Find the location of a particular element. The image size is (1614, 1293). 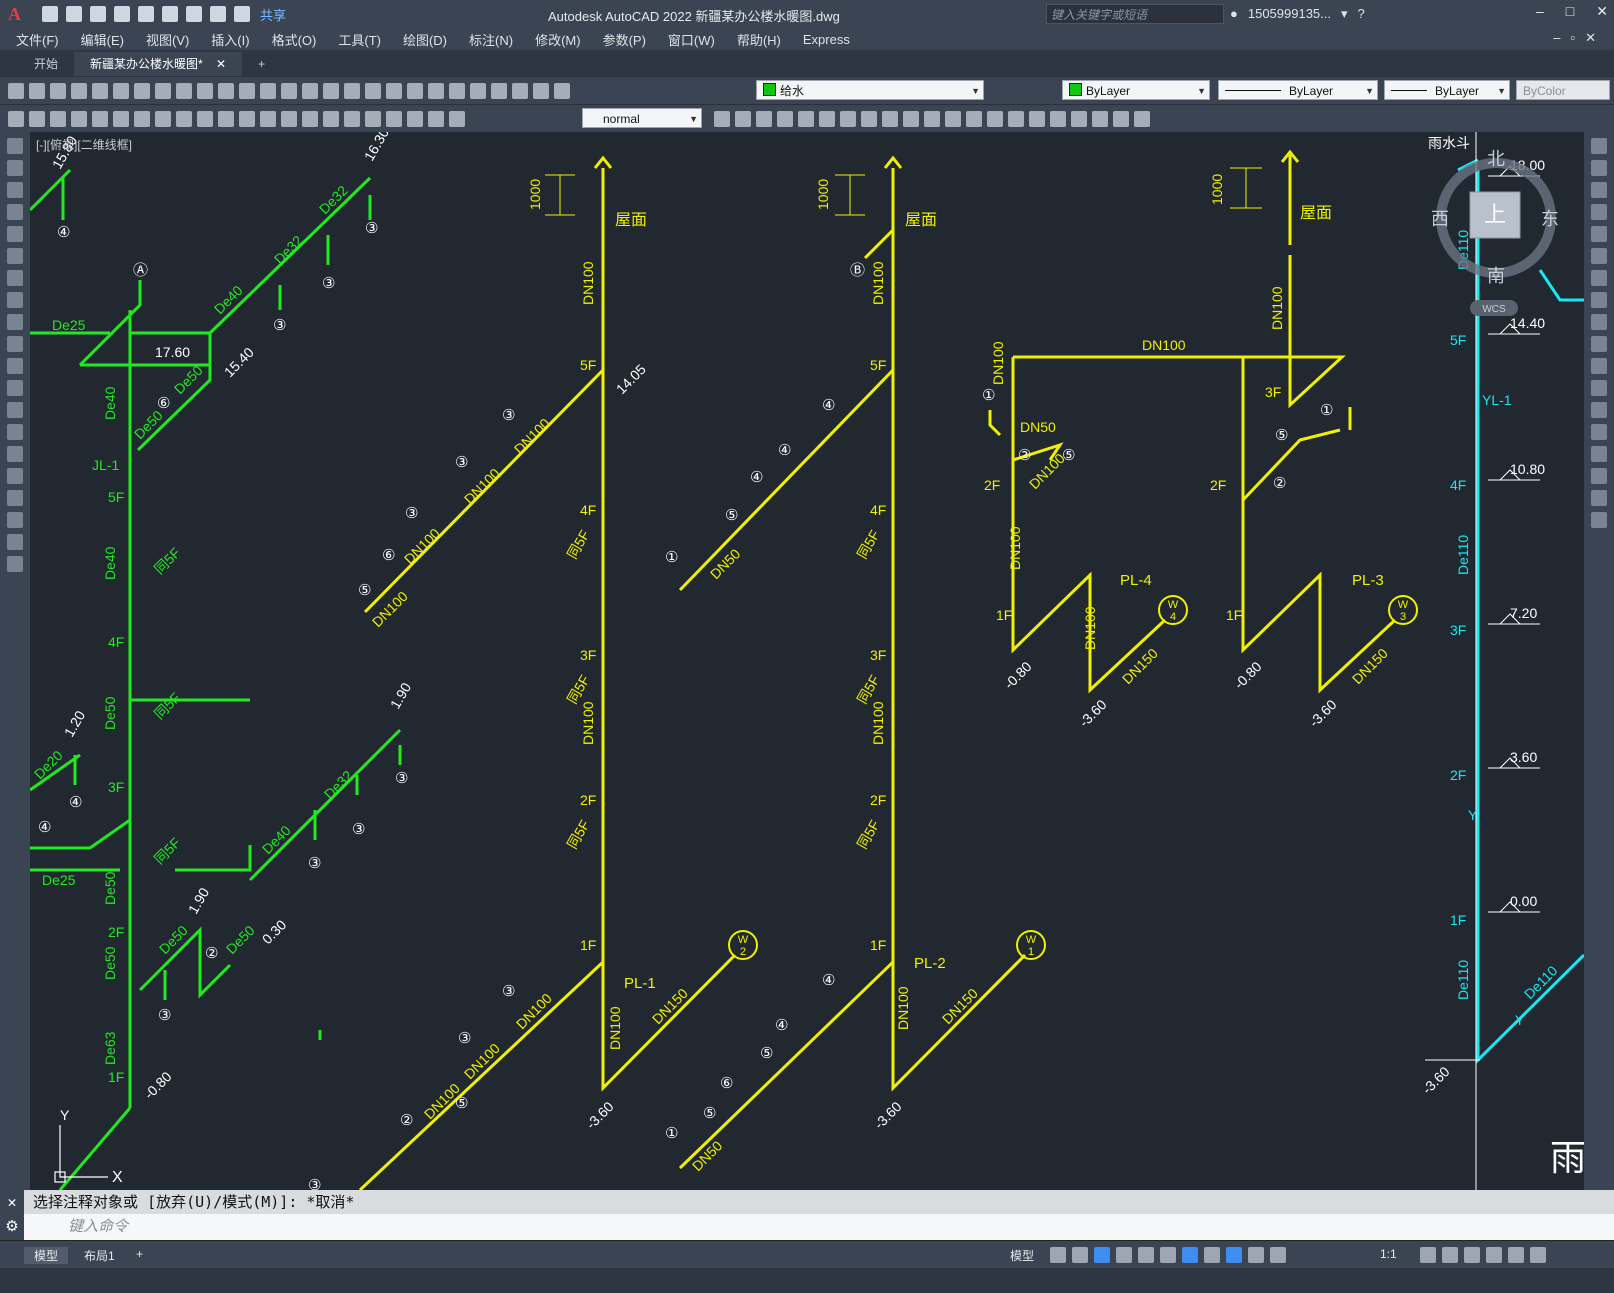

stretch-icon is located at coordinates (1599, 322).